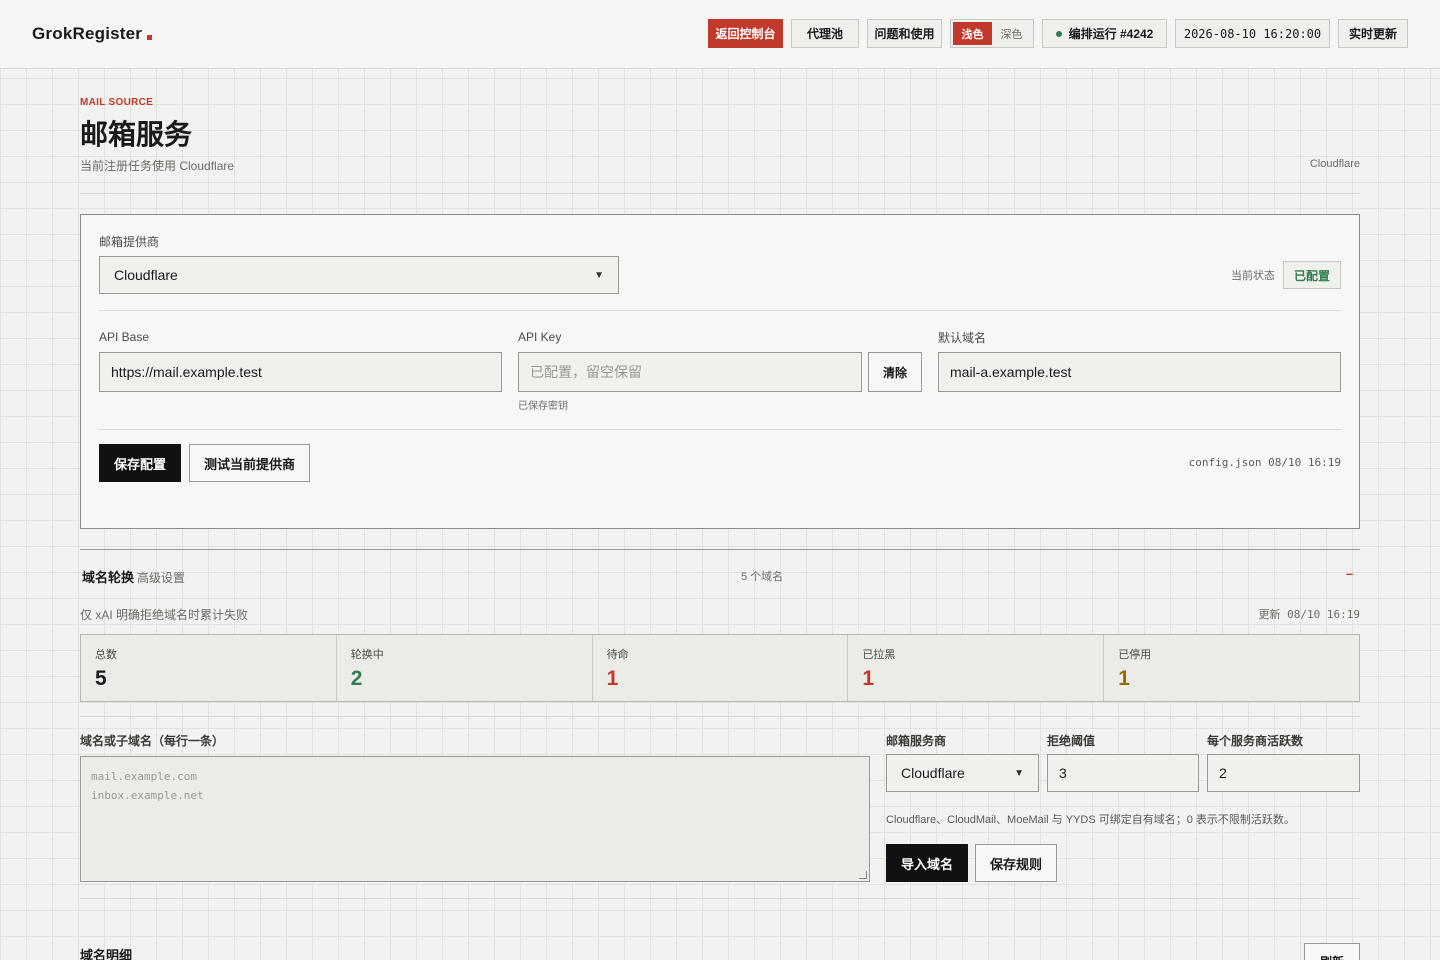 The width and height of the screenshot is (1440, 960). I want to click on collapse-icon: –, so click(1349, 573).